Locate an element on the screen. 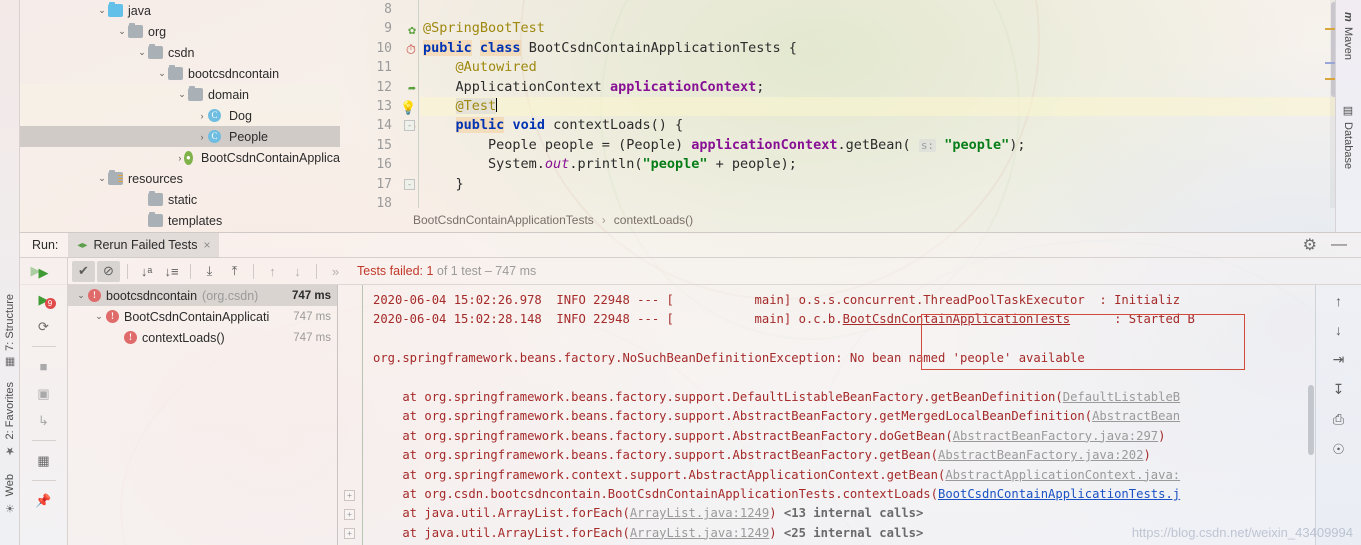 Image resolution: width=1361 pixels, height=545 pixels. code-line: @Autowired is located at coordinates (877, 67).